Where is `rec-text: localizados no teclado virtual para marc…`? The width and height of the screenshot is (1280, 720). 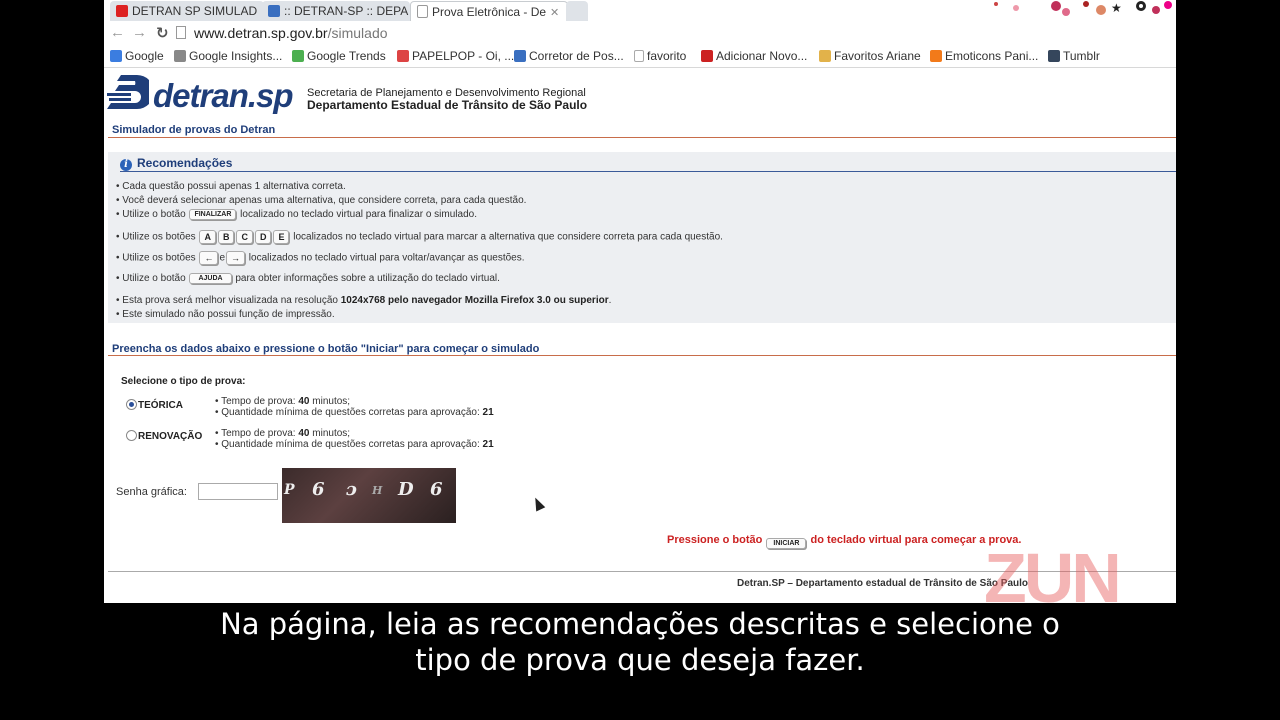 rec-text: localizados no teclado virtual para marc… is located at coordinates (508, 237).